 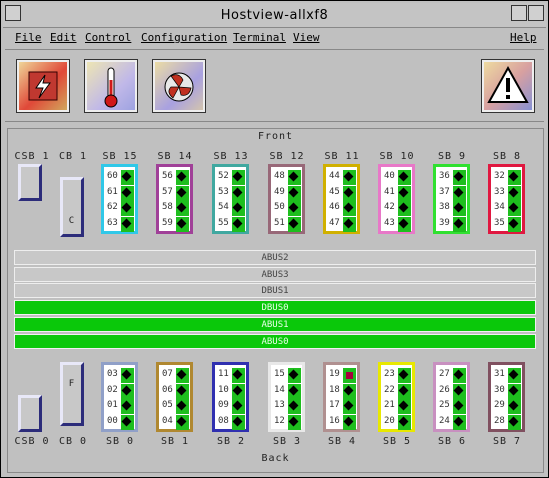 What do you see at coordinates (120, 391) in the screenshot?
I see `cpu-slot: 02` at bounding box center [120, 391].